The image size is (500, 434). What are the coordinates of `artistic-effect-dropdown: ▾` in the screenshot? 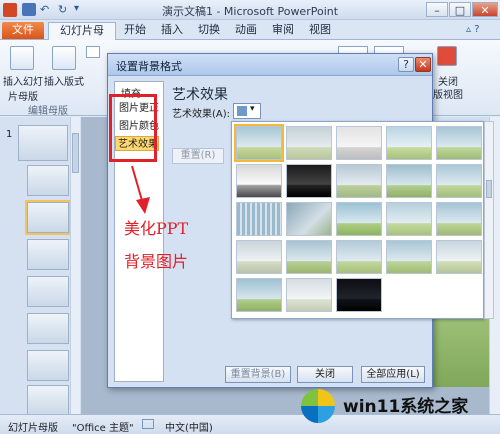 It's located at (247, 111).